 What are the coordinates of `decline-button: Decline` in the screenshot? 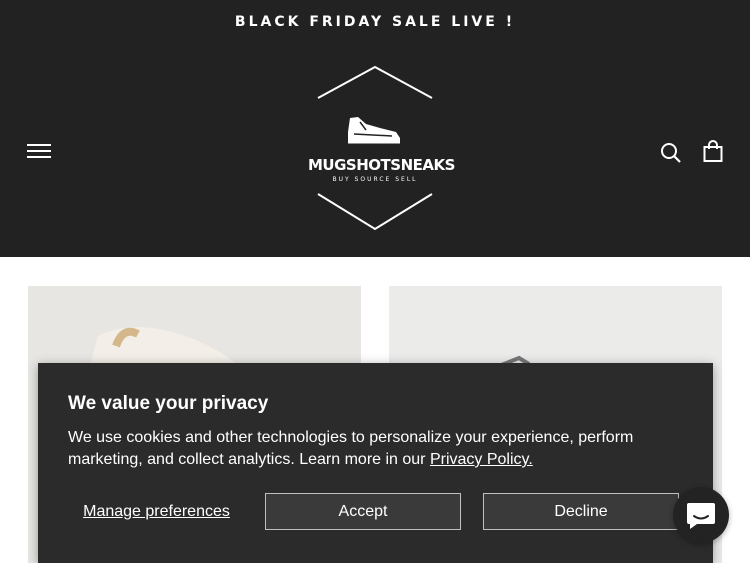 It's located at (581, 511).